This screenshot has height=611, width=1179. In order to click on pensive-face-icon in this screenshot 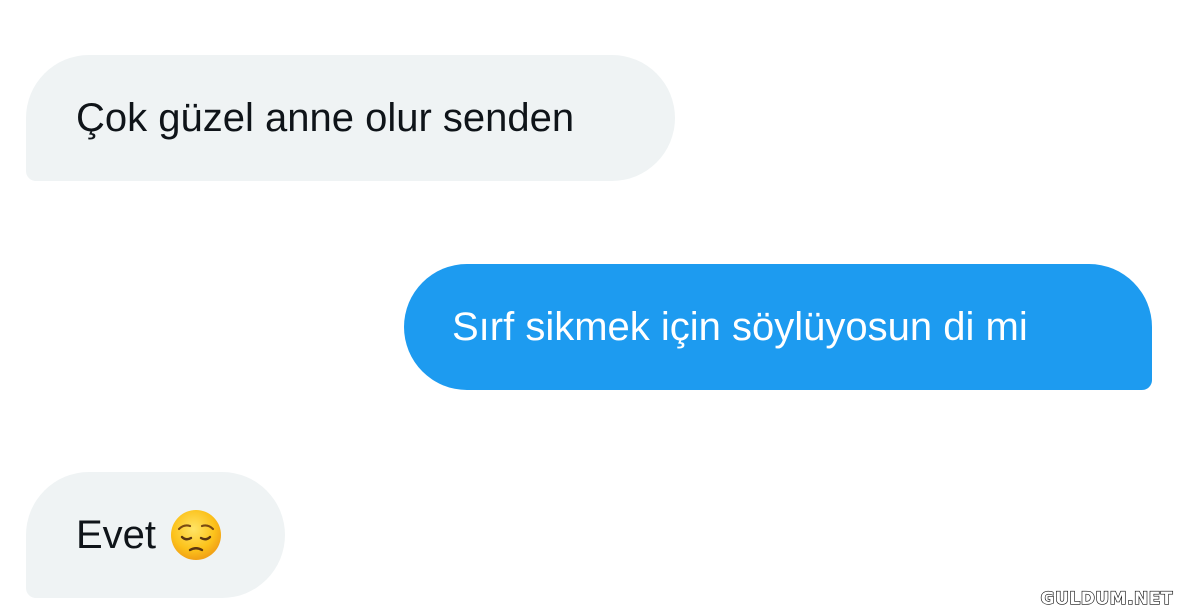, I will do `click(196, 535)`.